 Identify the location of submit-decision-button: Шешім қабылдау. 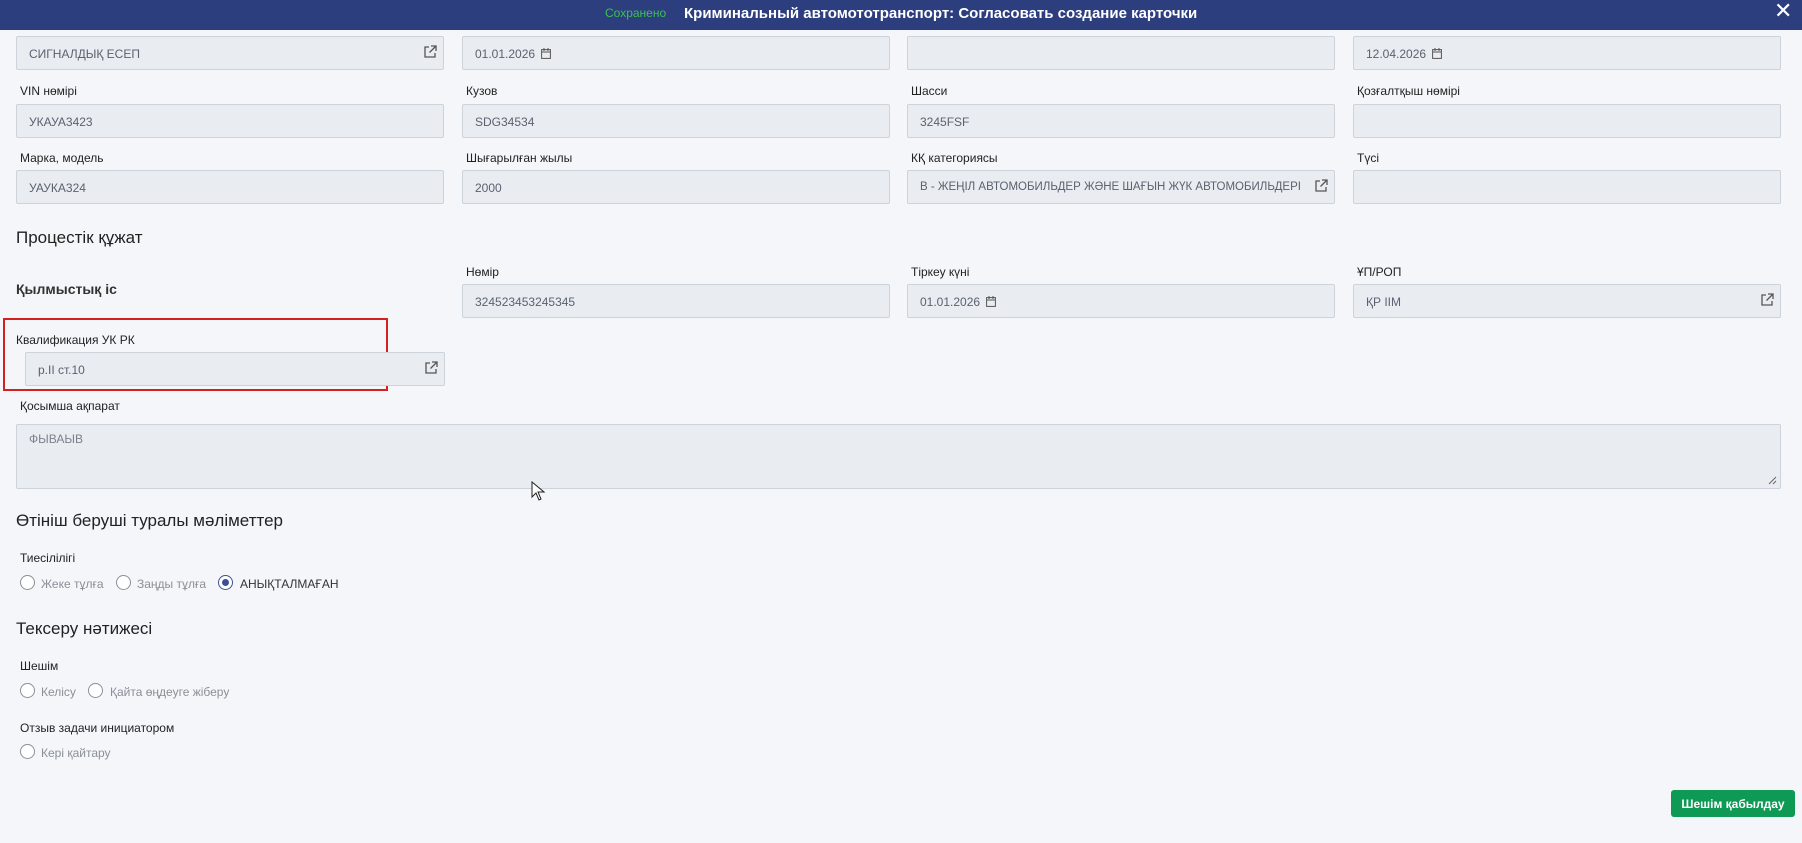
(1733, 803).